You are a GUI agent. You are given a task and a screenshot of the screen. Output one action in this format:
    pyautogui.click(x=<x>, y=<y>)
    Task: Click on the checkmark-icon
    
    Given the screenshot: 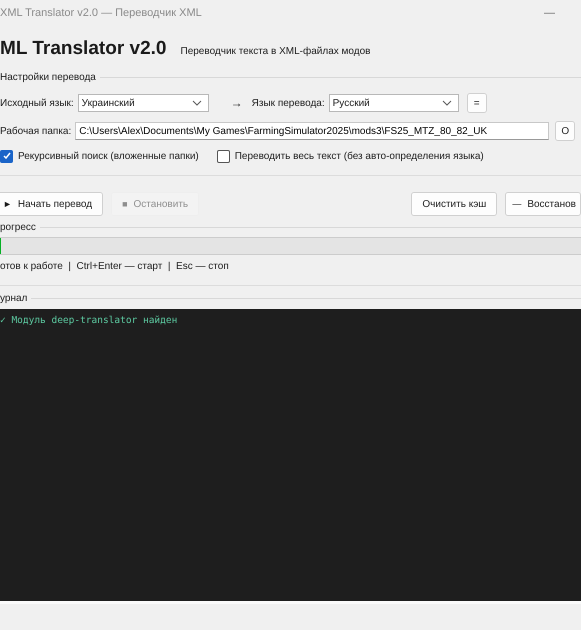 What is the action you would take?
    pyautogui.click(x=7, y=156)
    